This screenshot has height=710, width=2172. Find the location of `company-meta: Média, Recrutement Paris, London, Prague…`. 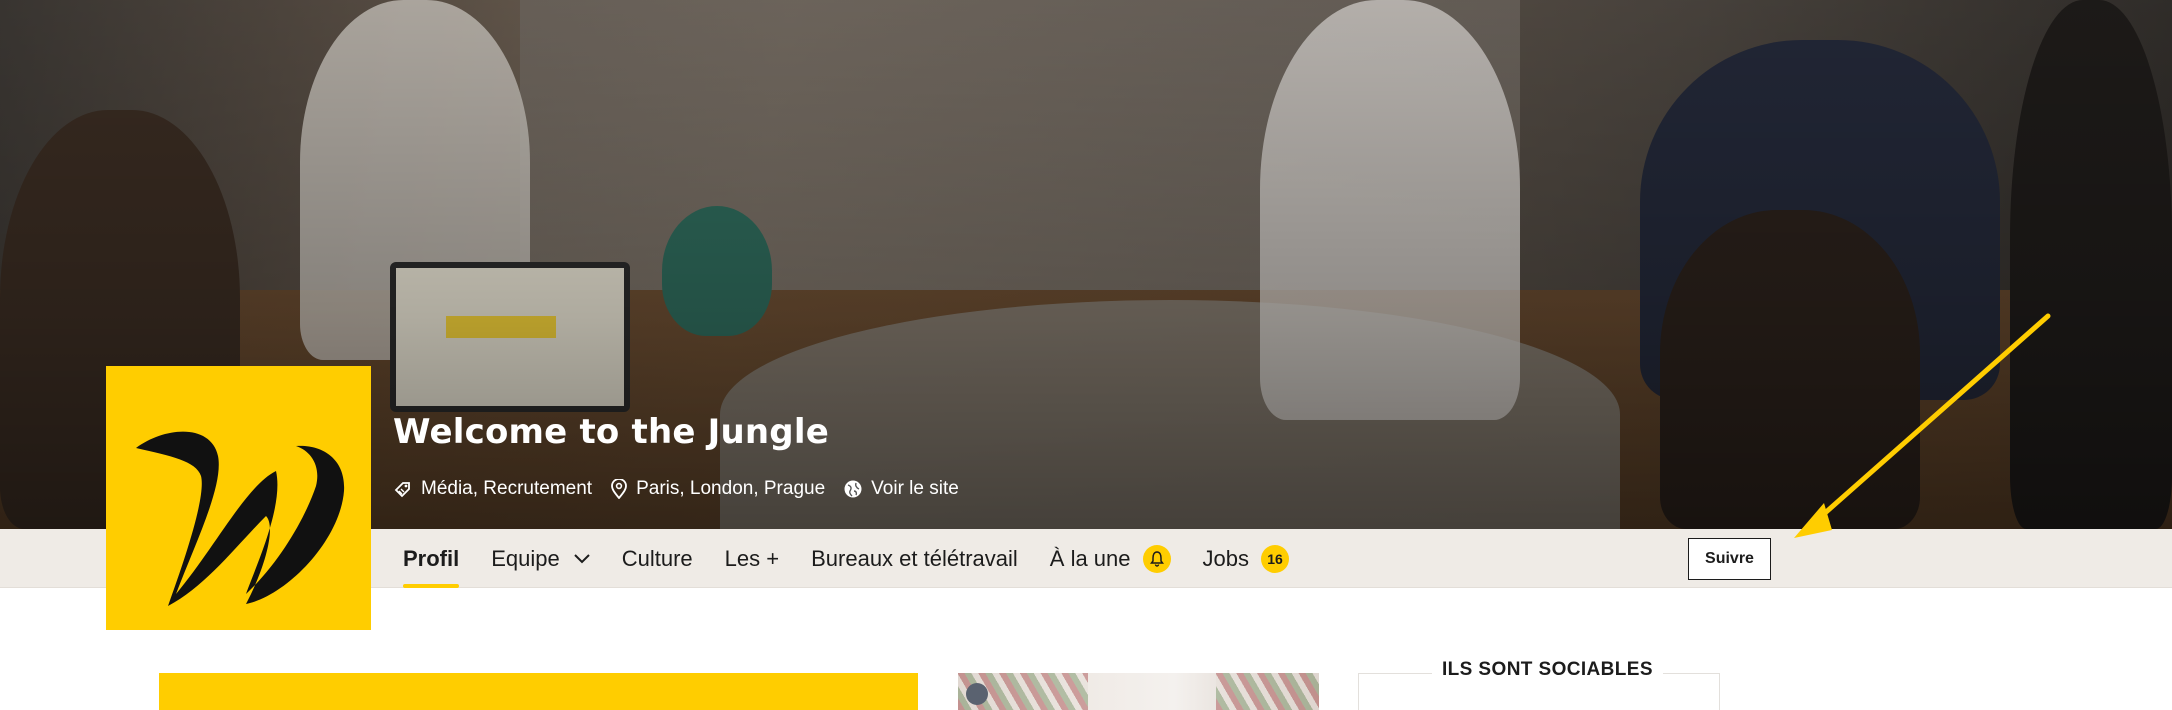

company-meta: Média, Recrutement Paris, London, Prague… is located at coordinates (685, 489).